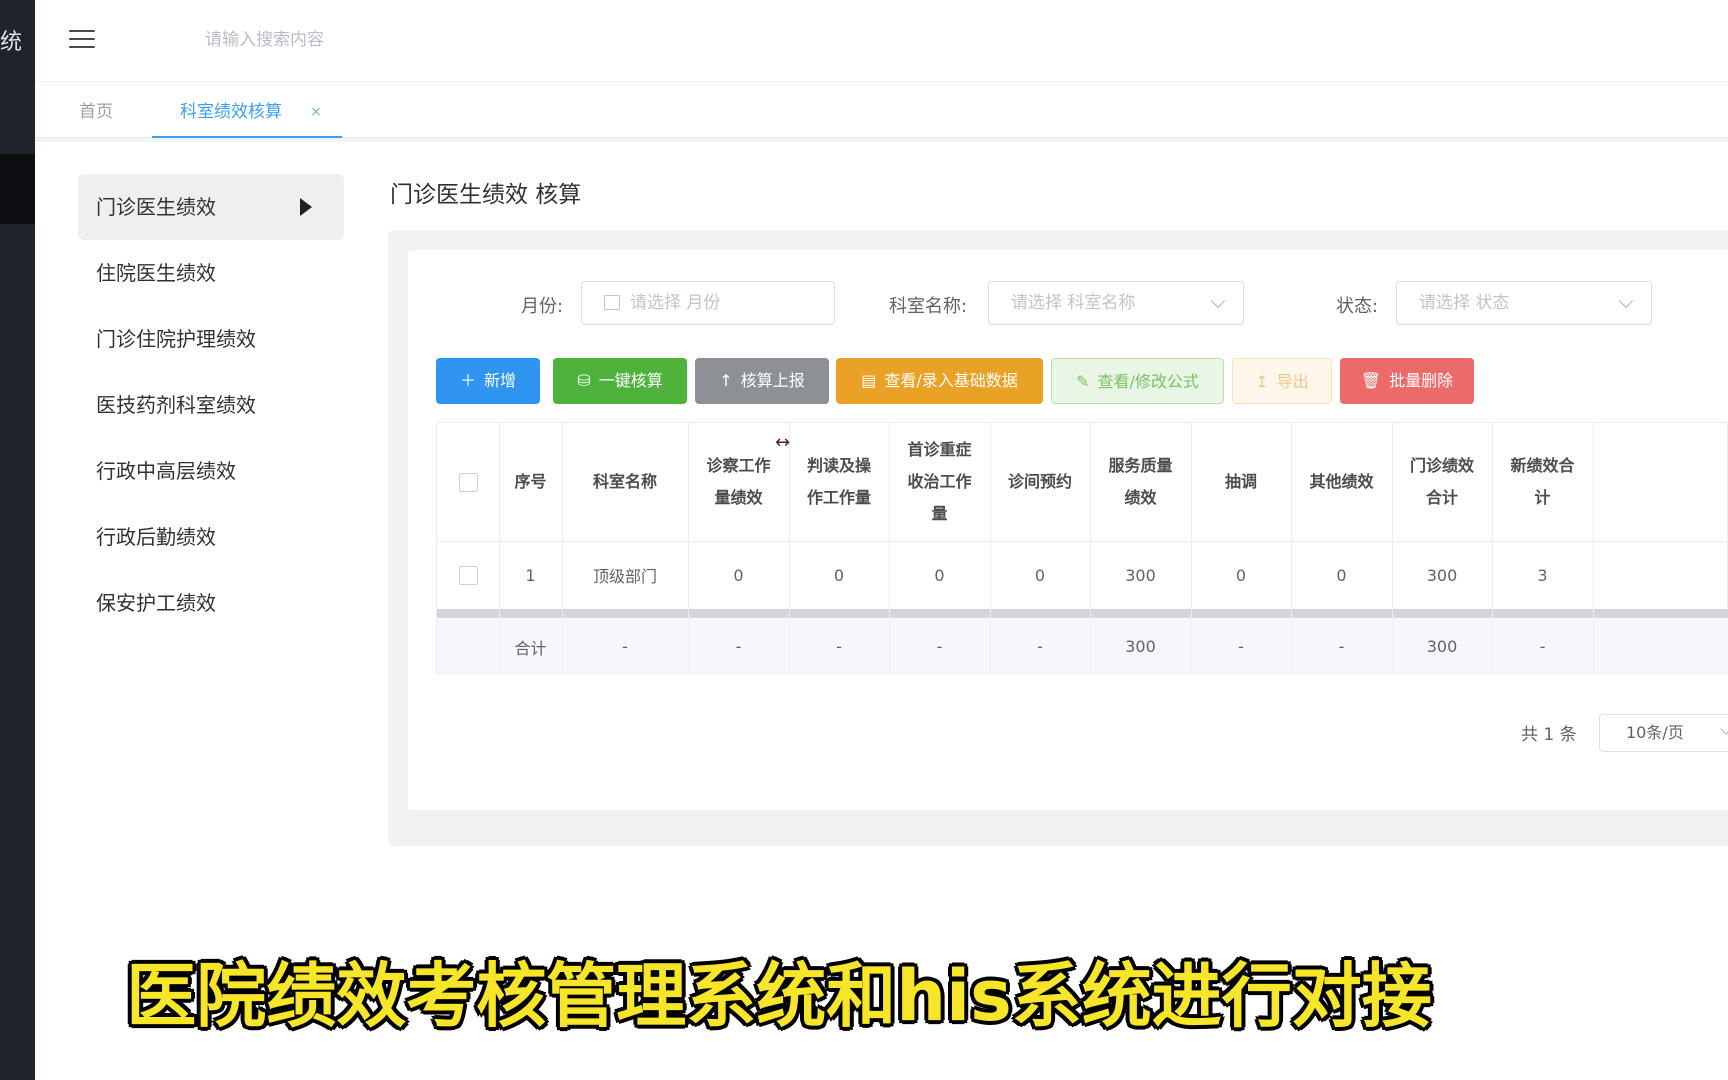  Describe the element at coordinates (467, 380) in the screenshot. I see `plus-icon: ＋` at that location.